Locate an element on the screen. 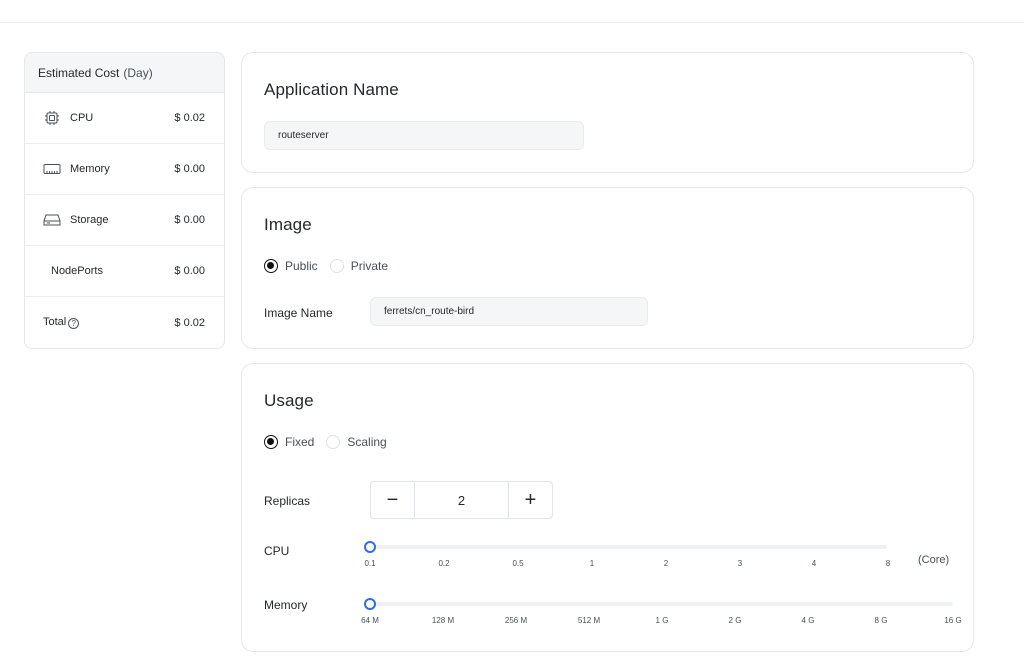 This screenshot has height=658, width=1024. memory-tick-label: 4 G is located at coordinates (808, 620).